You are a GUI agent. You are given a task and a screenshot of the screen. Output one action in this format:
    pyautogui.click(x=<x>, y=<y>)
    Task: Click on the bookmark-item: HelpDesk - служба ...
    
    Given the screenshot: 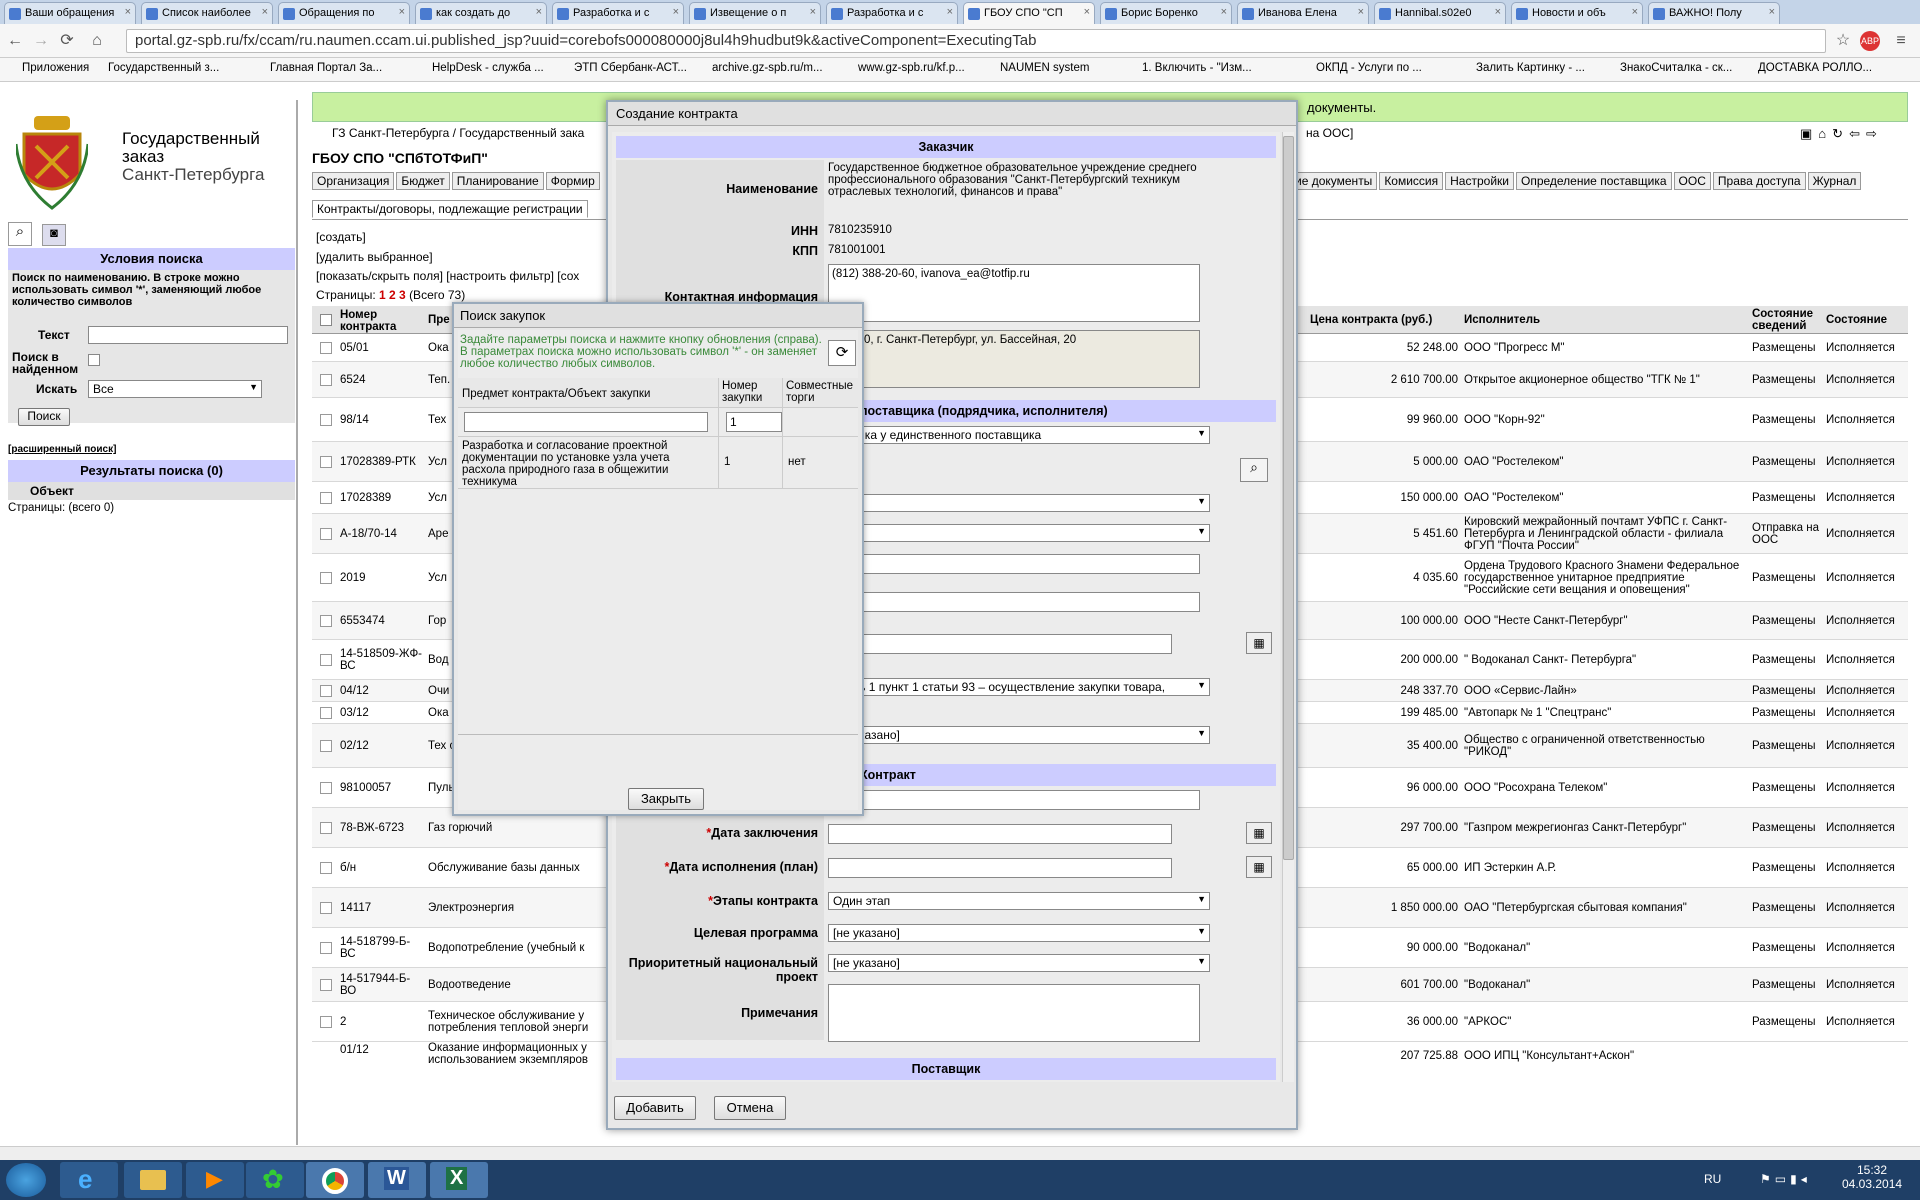 What is the action you would take?
    pyautogui.click(x=488, y=68)
    